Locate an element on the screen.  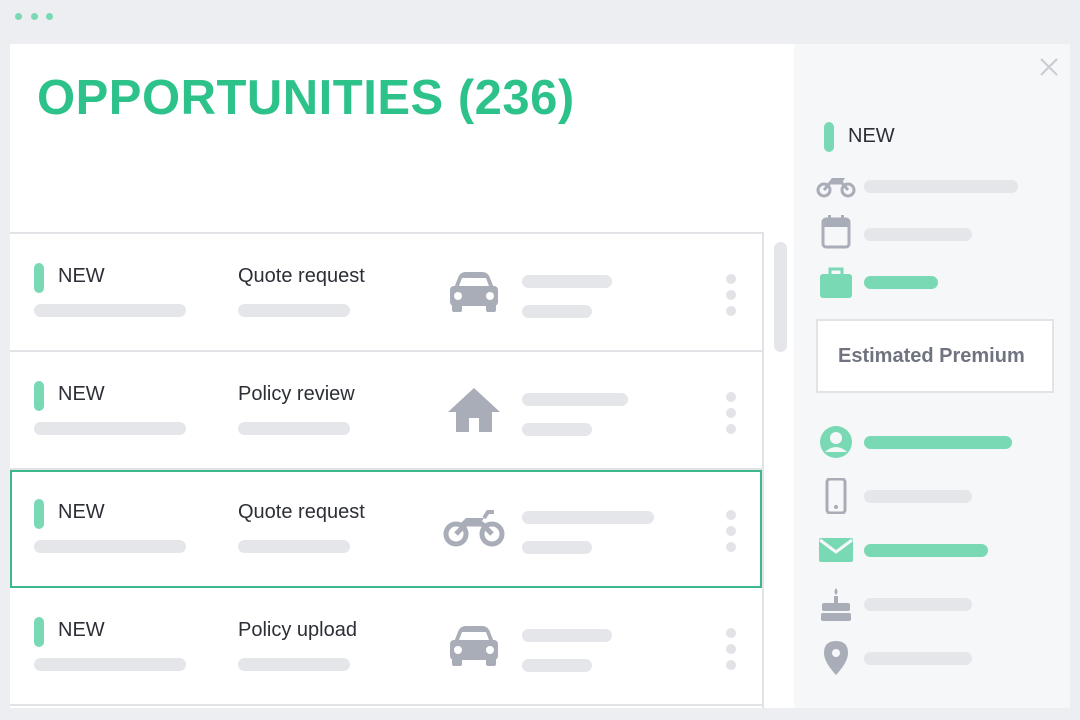
close-icon is located at coordinates (1049, 67).